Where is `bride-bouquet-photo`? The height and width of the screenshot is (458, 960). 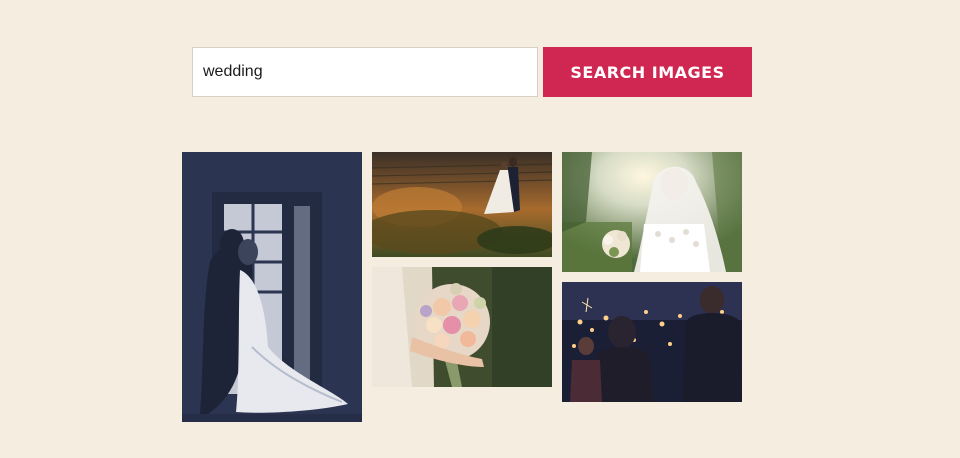 bride-bouquet-photo is located at coordinates (462, 327).